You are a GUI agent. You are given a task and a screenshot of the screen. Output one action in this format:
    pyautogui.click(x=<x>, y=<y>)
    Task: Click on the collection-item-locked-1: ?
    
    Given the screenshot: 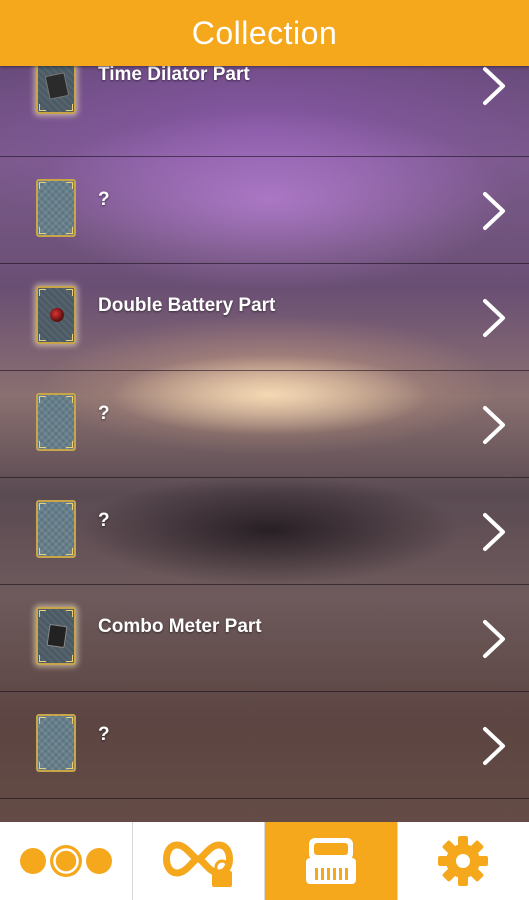 What is the action you would take?
    pyautogui.click(x=264, y=210)
    